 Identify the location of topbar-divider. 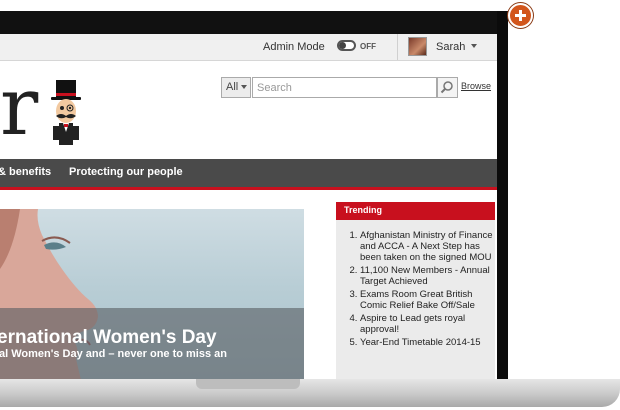
(397, 47).